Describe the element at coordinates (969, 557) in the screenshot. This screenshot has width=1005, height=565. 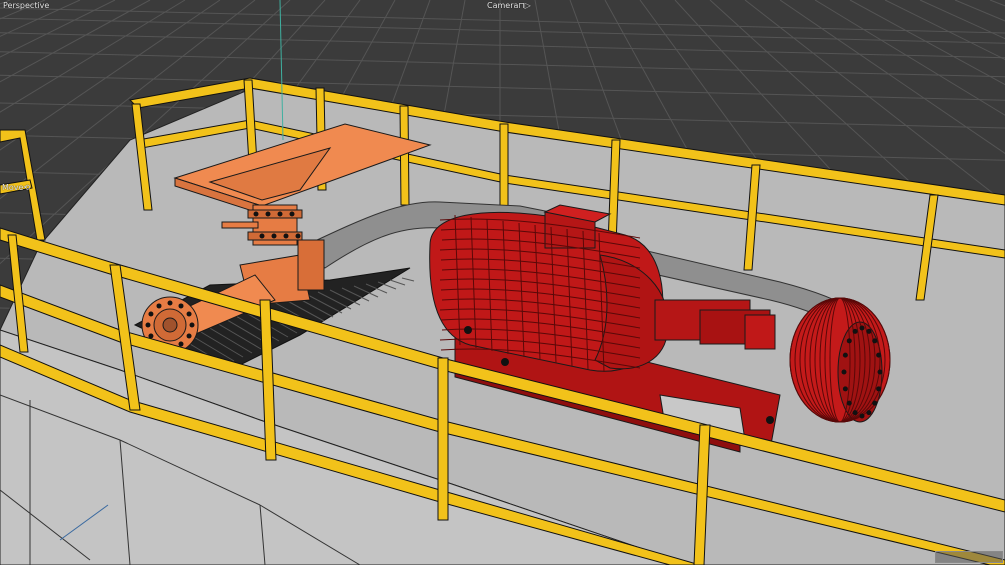
I see `viewport-status-indicator` at that location.